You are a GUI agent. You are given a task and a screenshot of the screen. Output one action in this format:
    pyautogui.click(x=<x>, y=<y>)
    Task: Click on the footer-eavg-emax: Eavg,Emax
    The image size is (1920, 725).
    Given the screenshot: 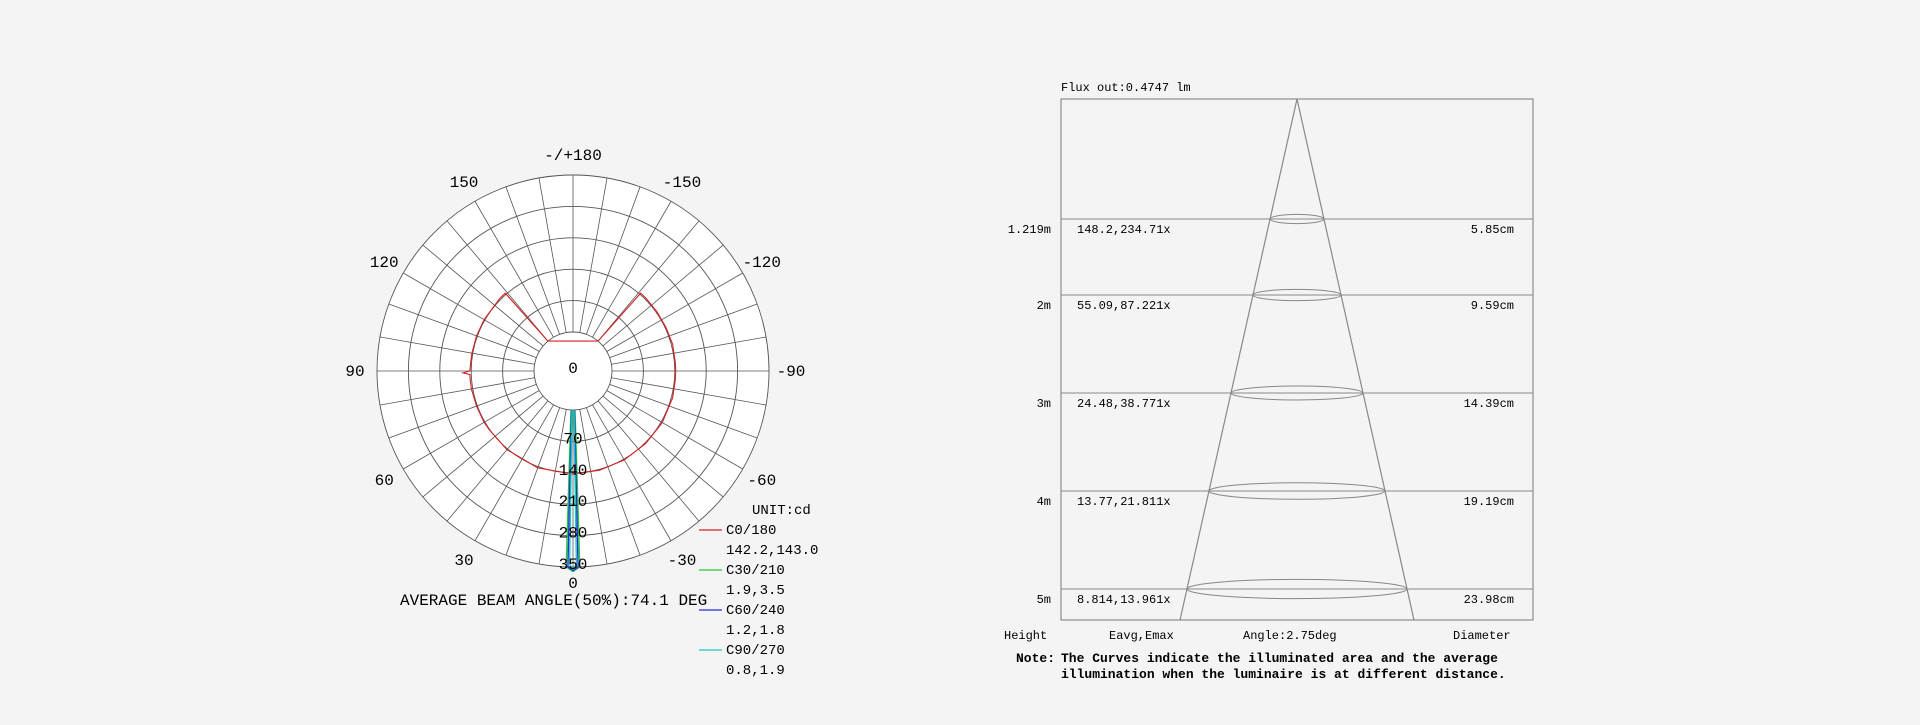 What is the action you would take?
    pyautogui.click(x=1141, y=636)
    